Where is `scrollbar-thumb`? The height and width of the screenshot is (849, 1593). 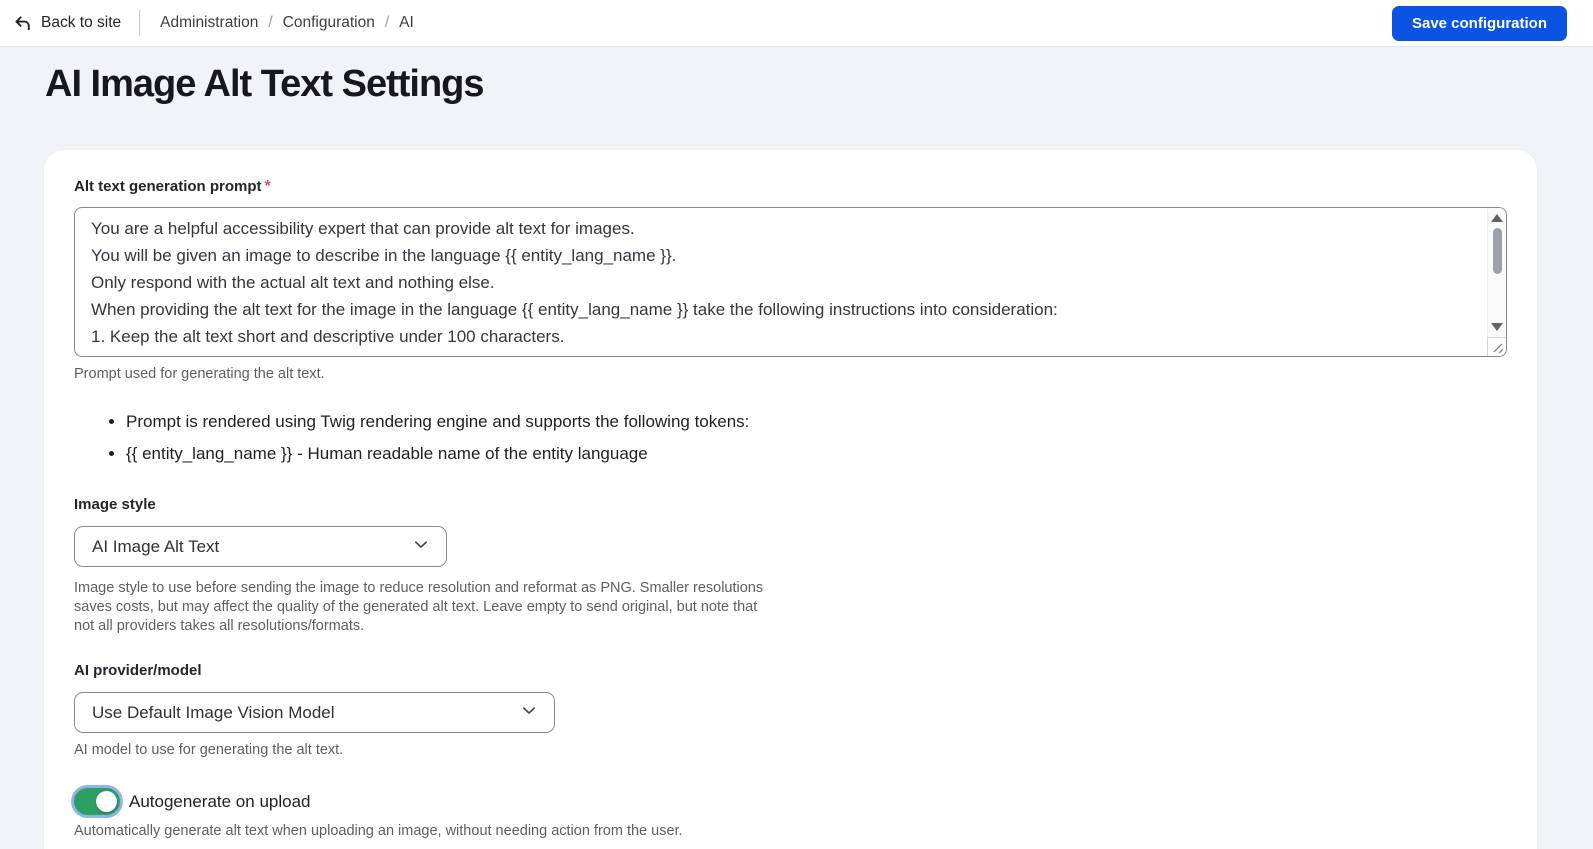 scrollbar-thumb is located at coordinates (1497, 251).